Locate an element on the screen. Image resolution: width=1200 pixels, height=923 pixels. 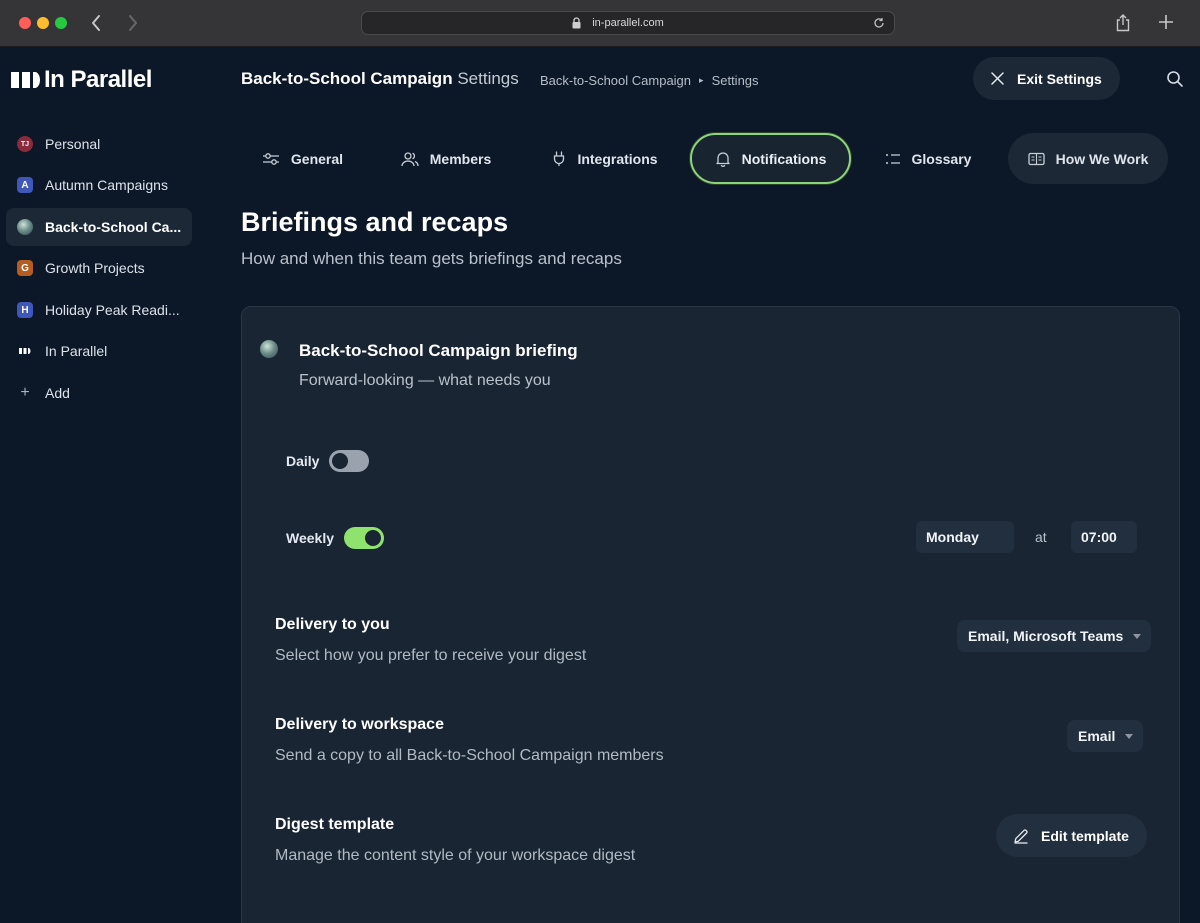
weekly-time-input: 07:00 is located at coordinates (1104, 537).